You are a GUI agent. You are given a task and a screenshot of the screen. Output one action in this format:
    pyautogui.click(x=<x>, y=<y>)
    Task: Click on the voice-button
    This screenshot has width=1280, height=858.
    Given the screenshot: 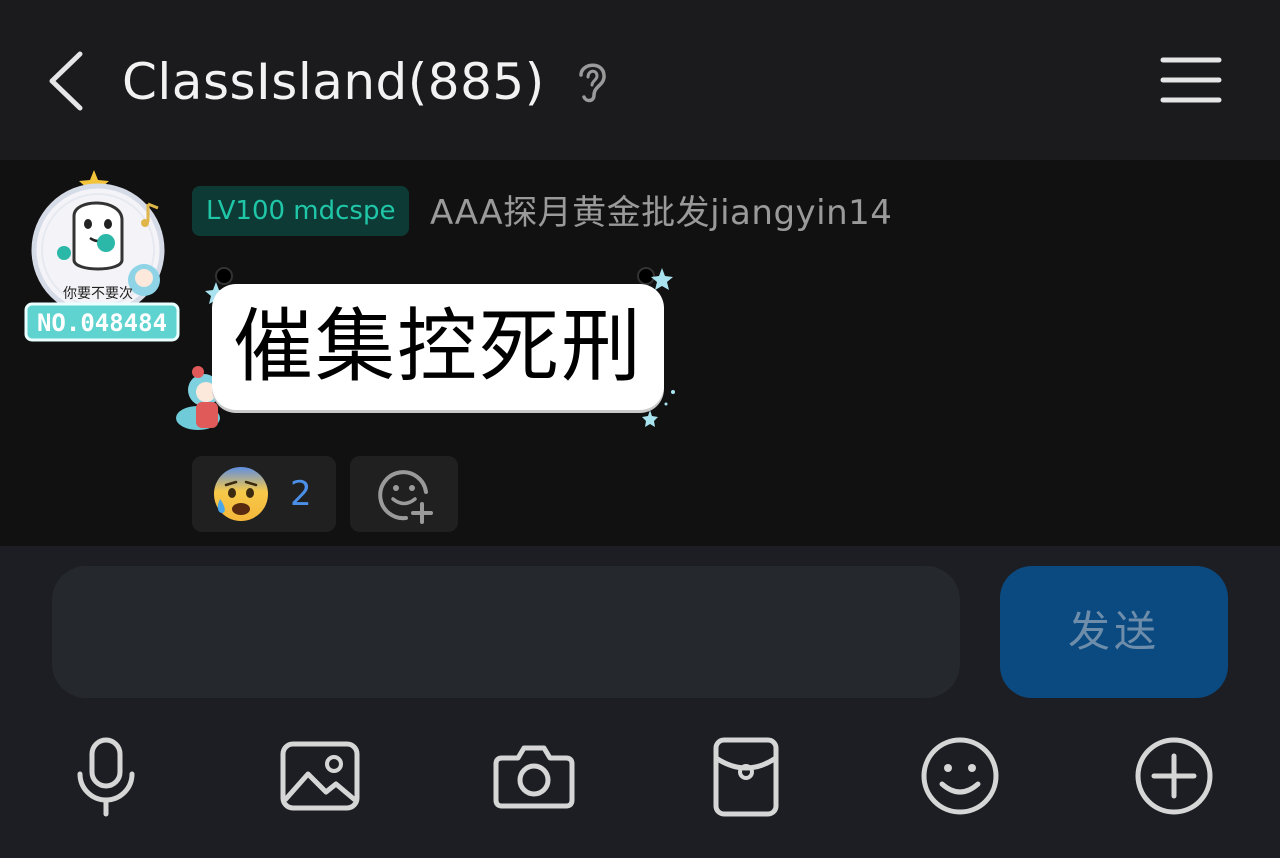 What is the action you would take?
    pyautogui.click(x=106, y=776)
    